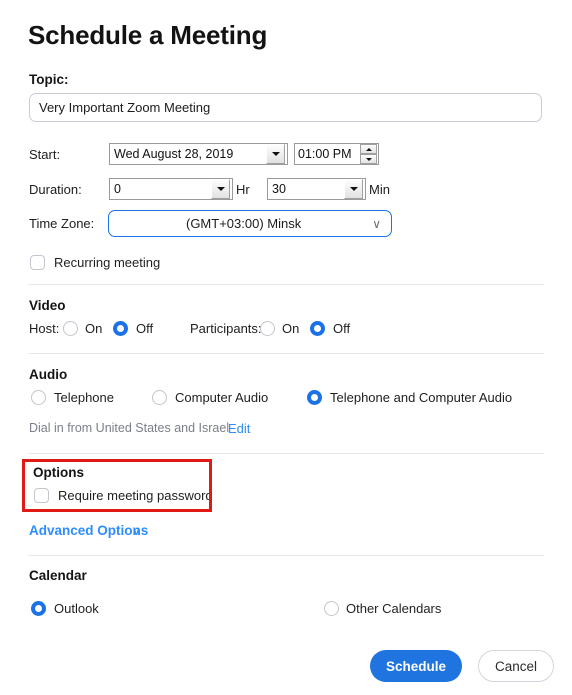 Image resolution: width=572 pixels, height=695 pixels. Describe the element at coordinates (226, 328) in the screenshot. I see `video-participants-label: Participants:` at that location.